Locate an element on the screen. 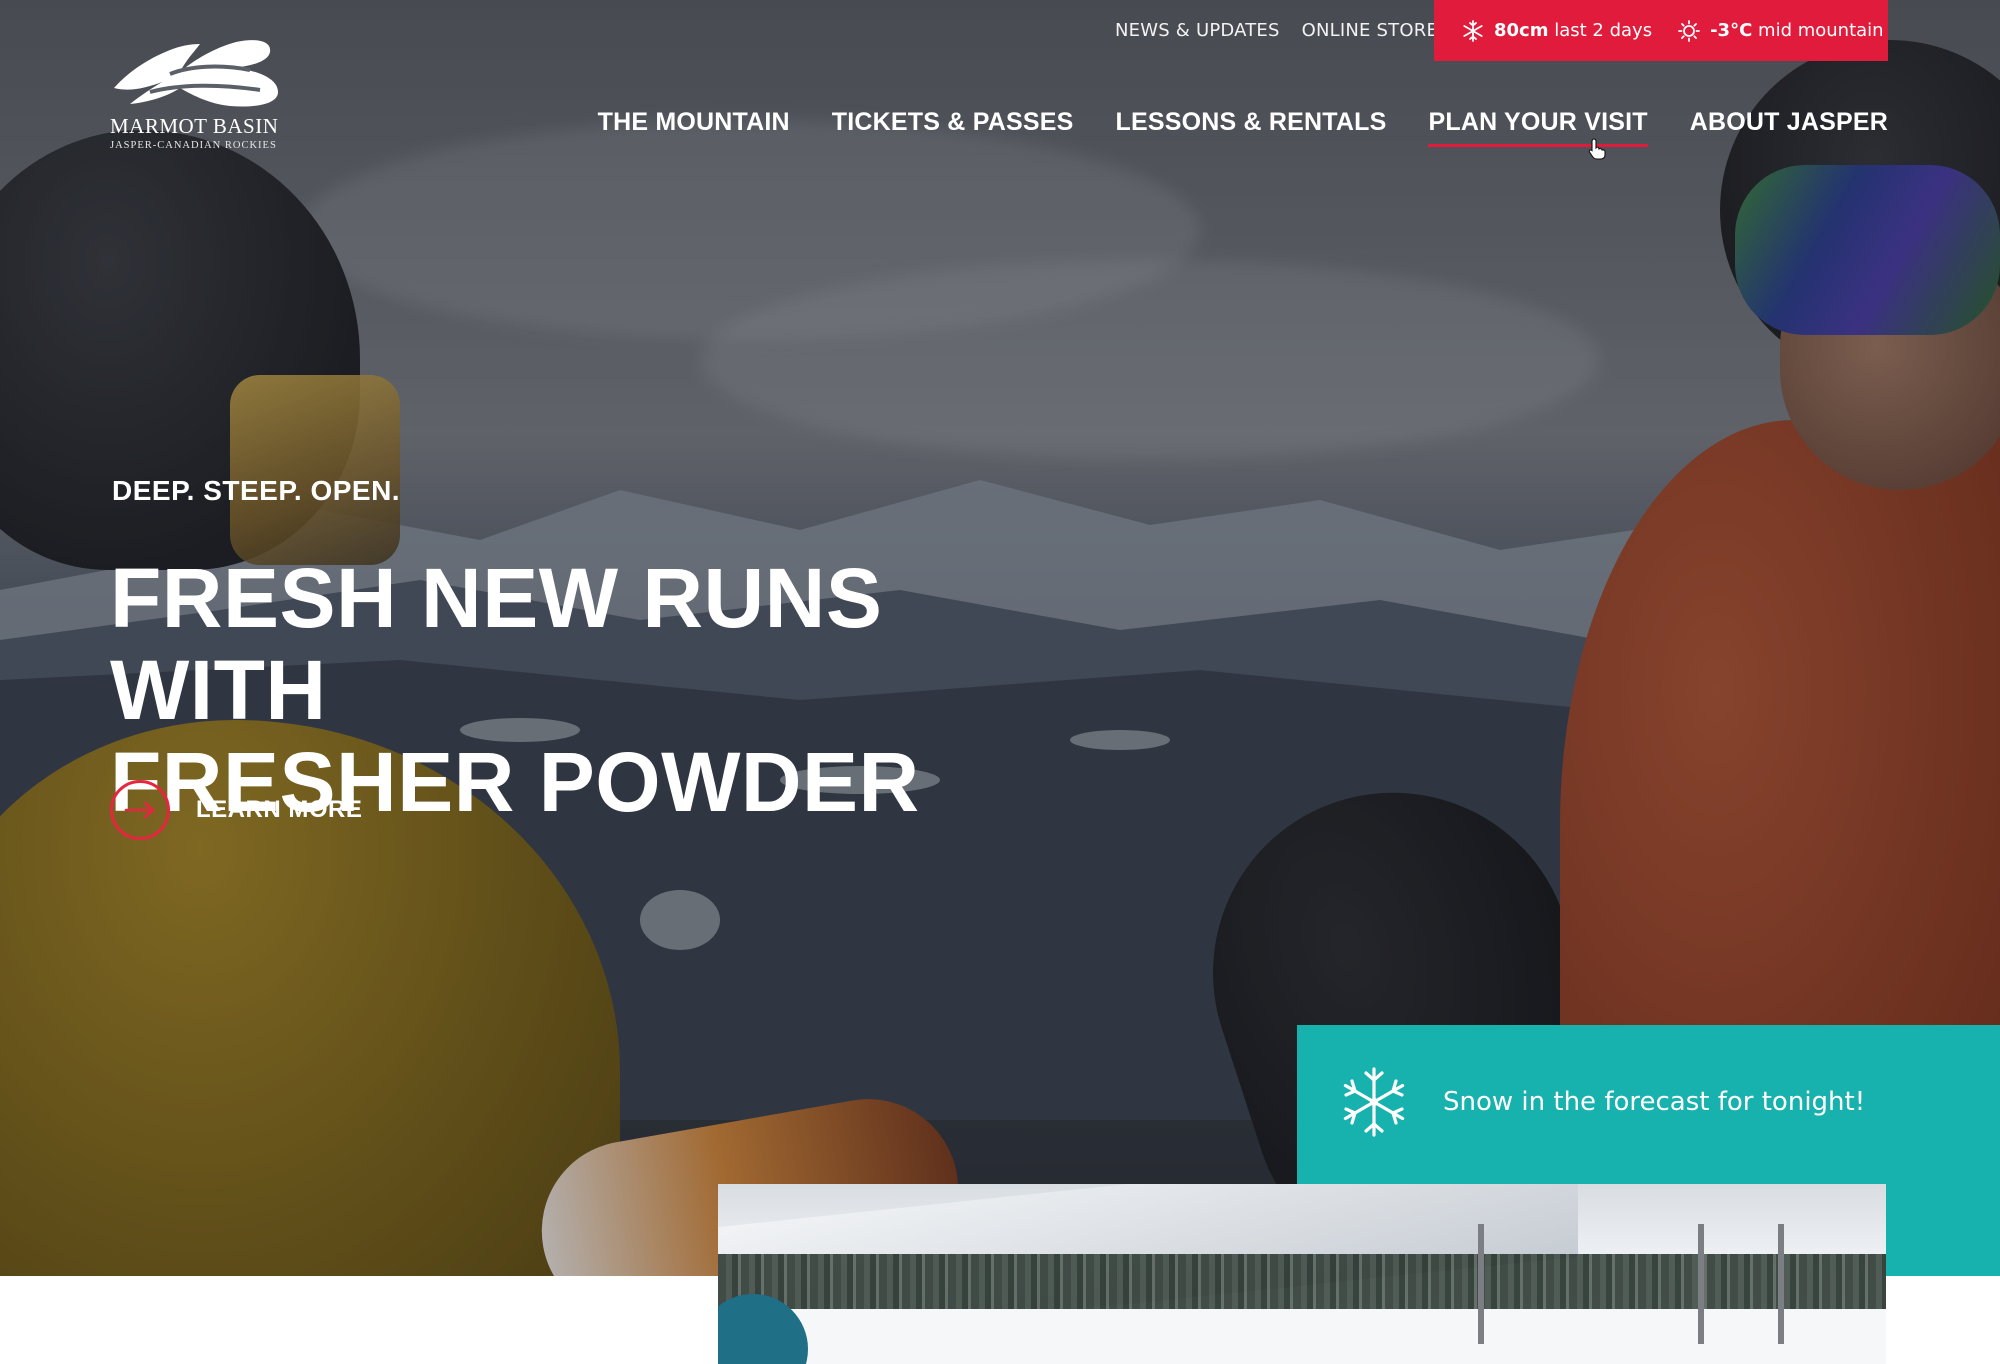  utility-nav: NEWS & UPDATES ONLINE STORE is located at coordinates (1276, 30).